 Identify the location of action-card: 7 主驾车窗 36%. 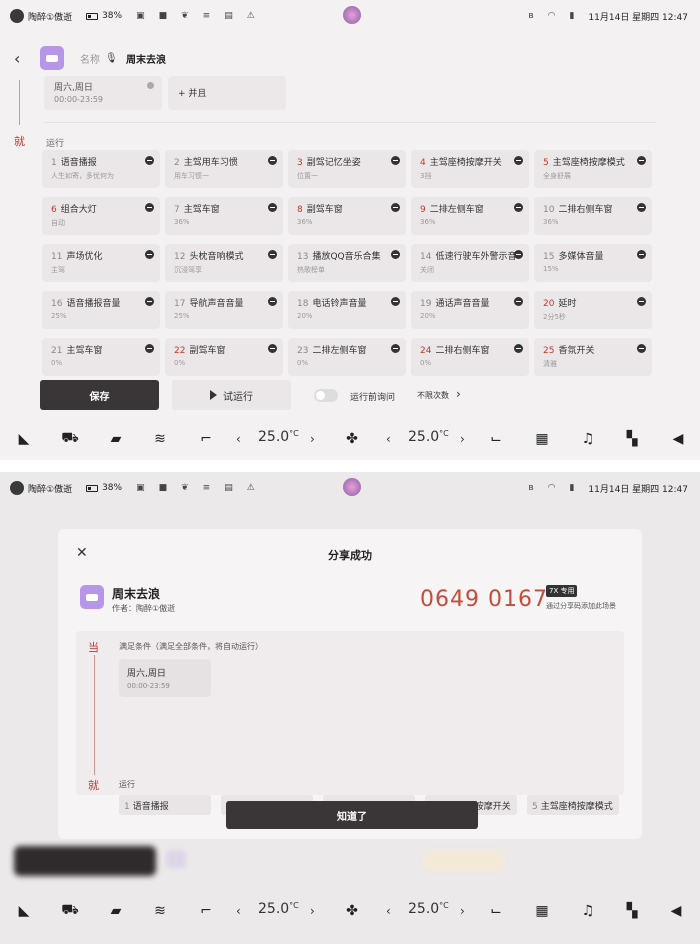
(224, 216).